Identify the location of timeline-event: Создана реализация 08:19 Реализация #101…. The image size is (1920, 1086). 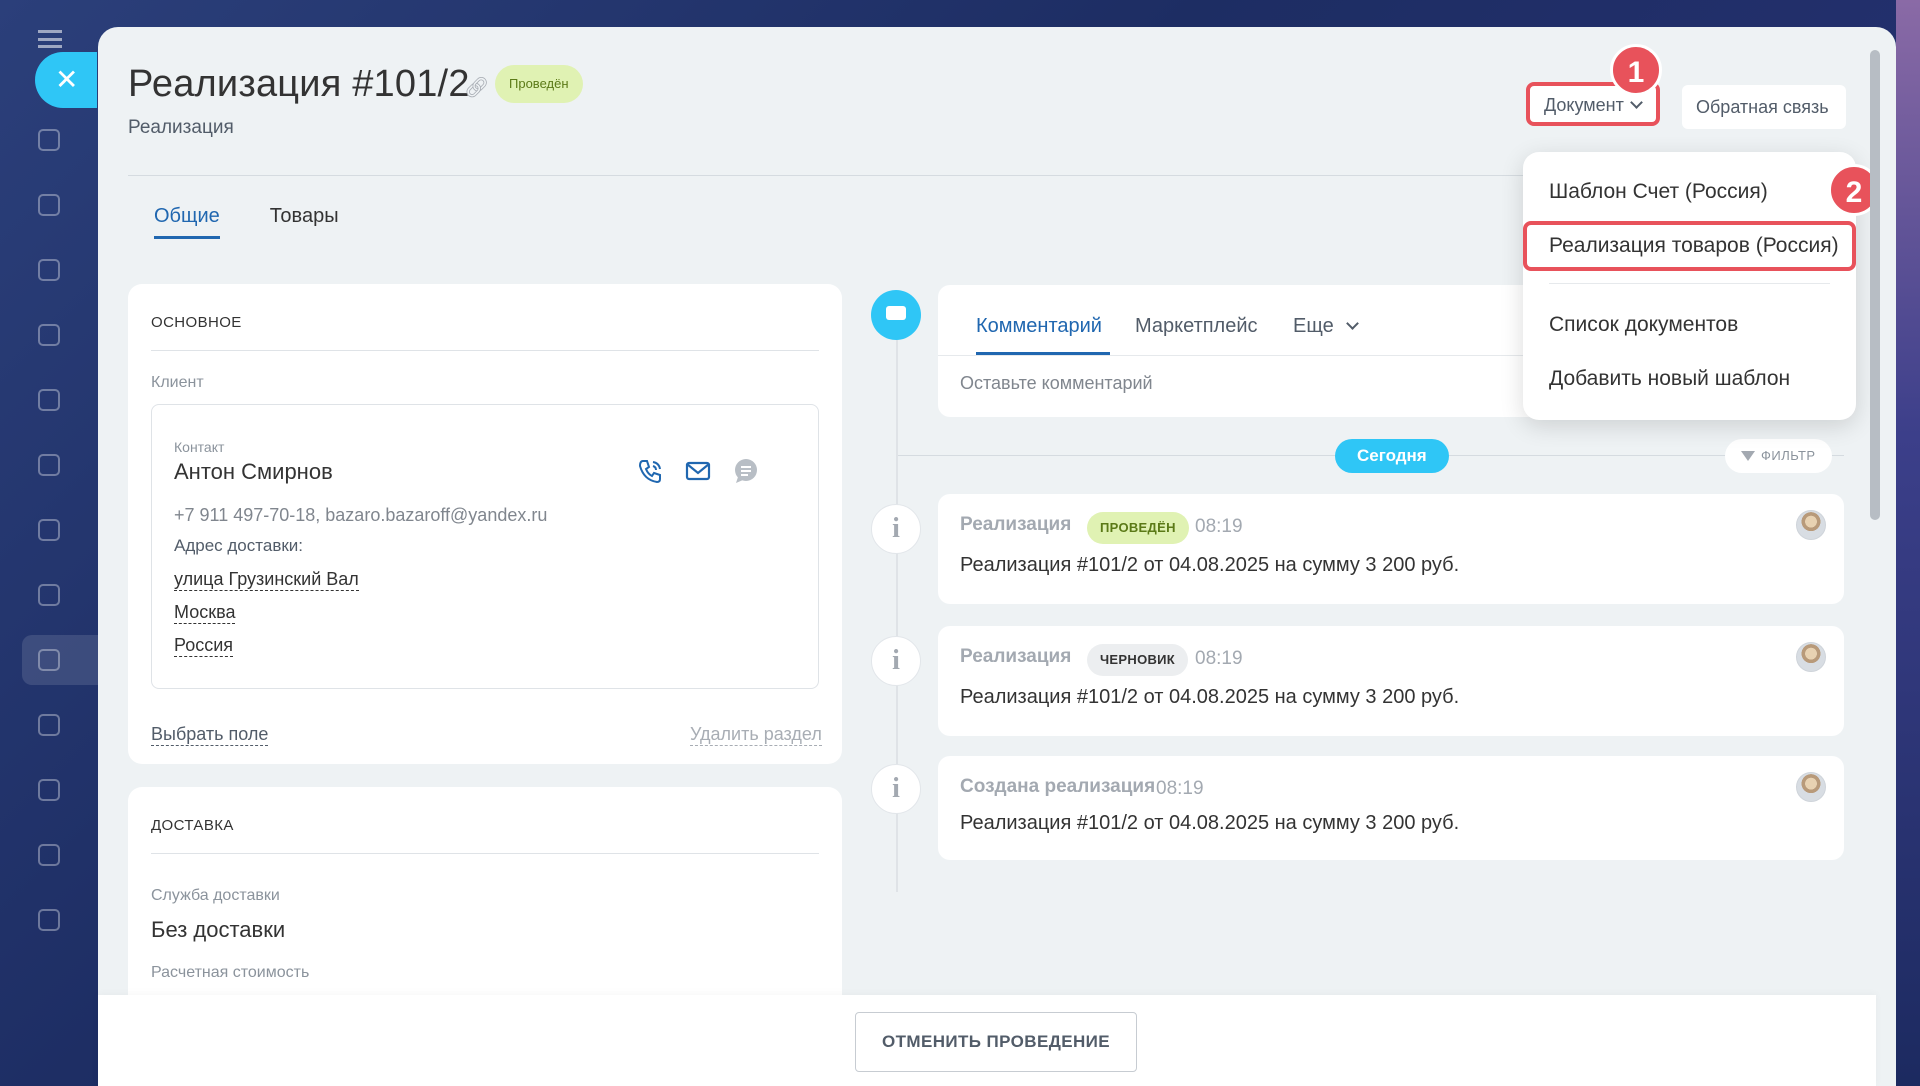
(1391, 808).